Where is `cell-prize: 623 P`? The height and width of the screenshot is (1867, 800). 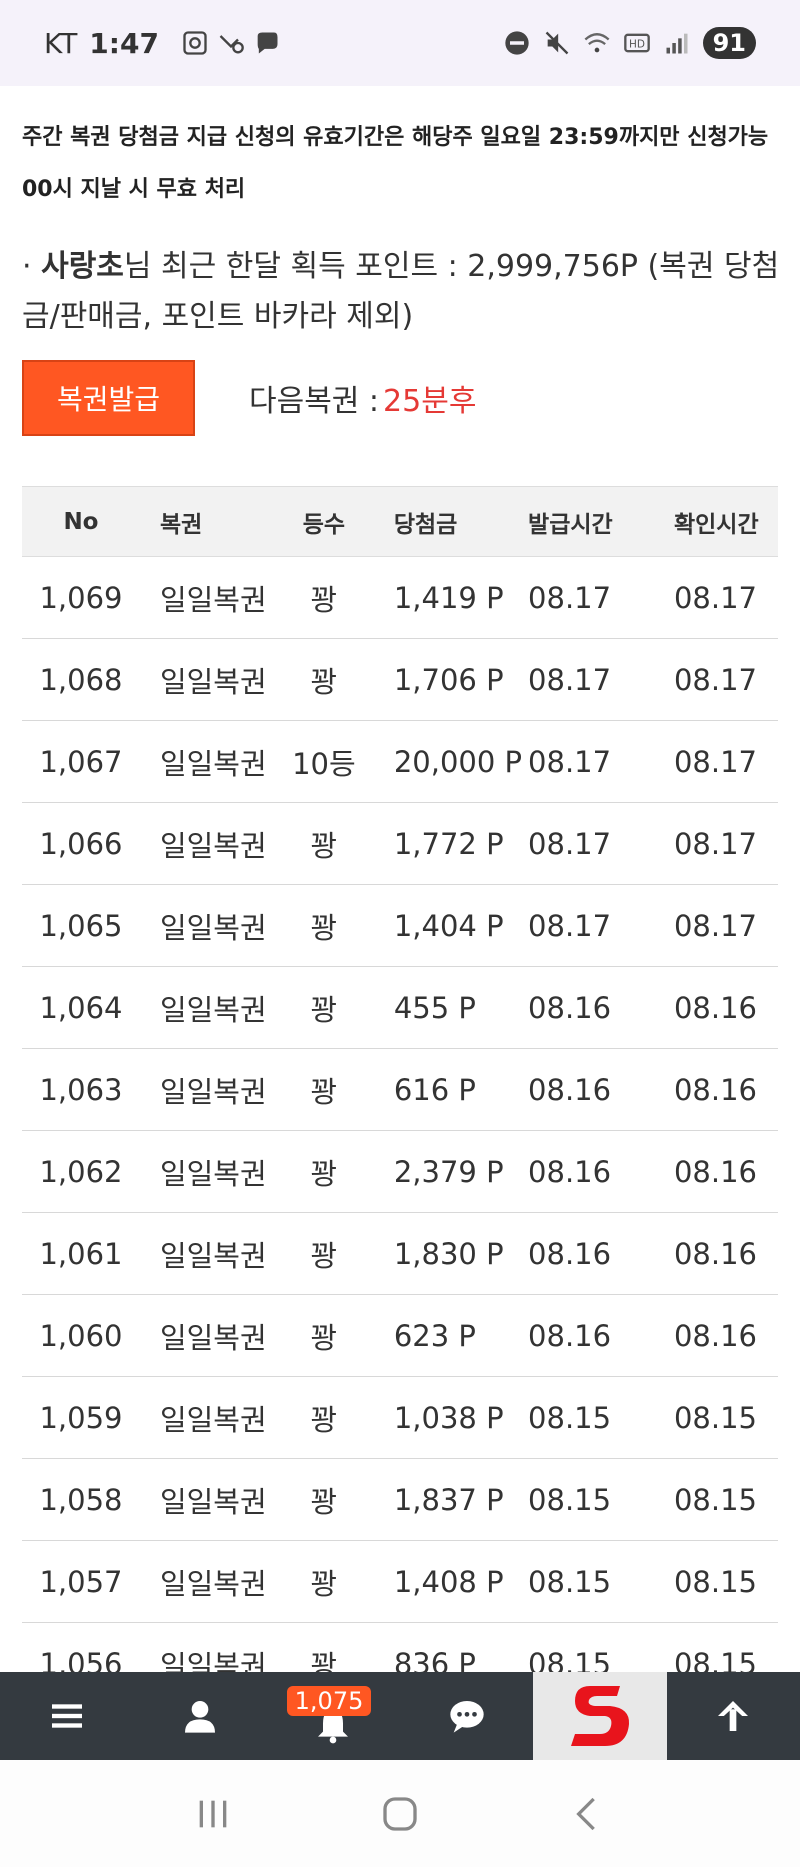 cell-prize: 623 P is located at coordinates (446, 1335).